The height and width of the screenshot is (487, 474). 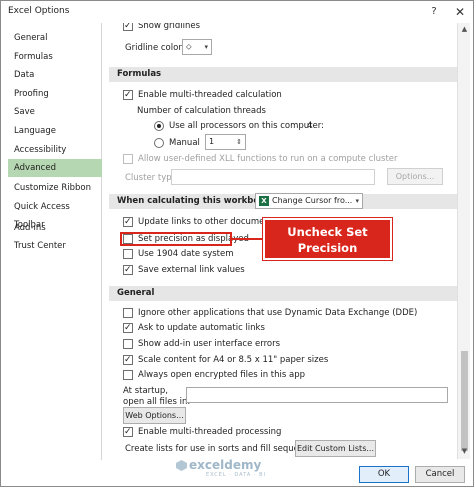 What do you see at coordinates (159, 126) in the screenshot?
I see `use-all-processors-radio` at bounding box center [159, 126].